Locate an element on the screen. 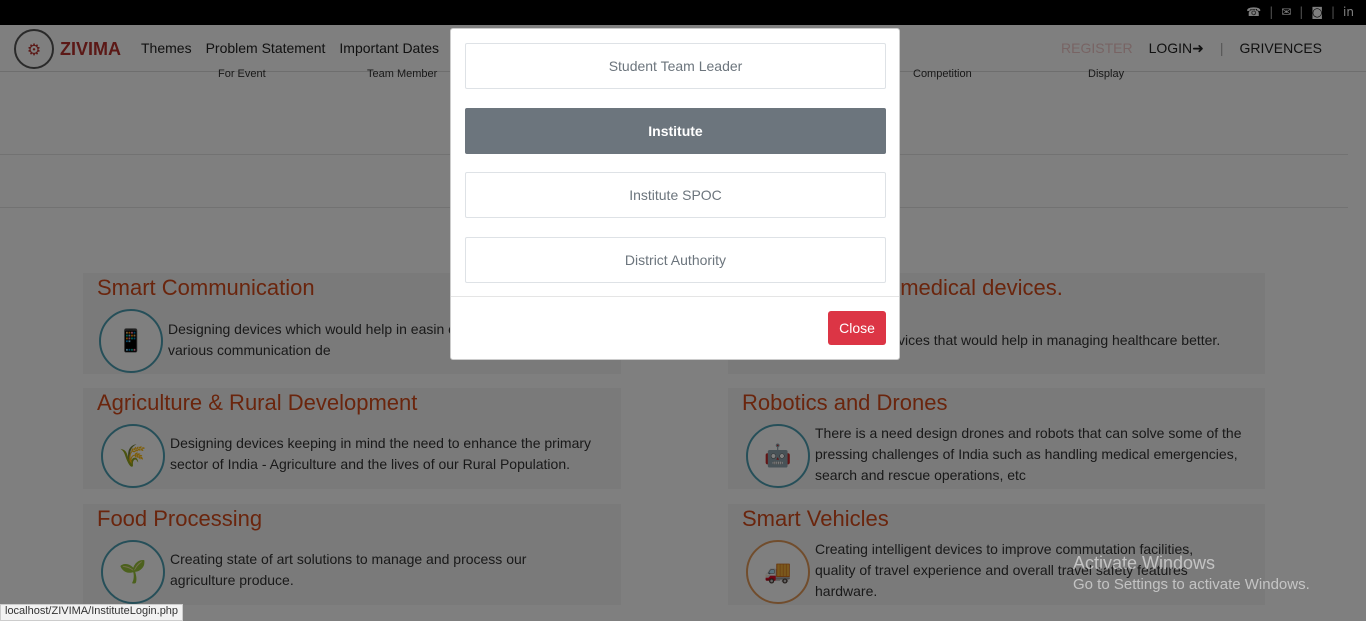 Image resolution: width=1366 pixels, height=621 pixels. option-institute-spoc: Institute SPOC is located at coordinates (675, 195).